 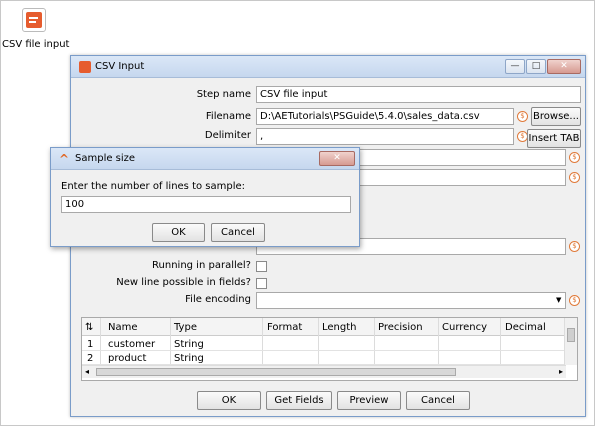 What do you see at coordinates (223, 94) in the screenshot?
I see `step-name-label: Step name` at bounding box center [223, 94].